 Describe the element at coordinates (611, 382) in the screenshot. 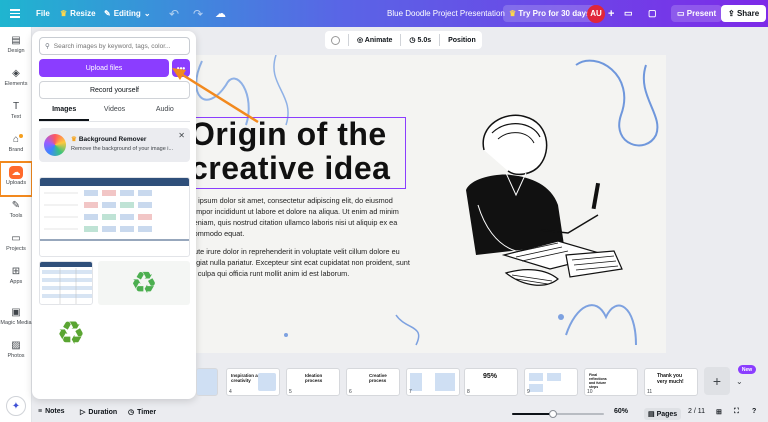

I see `page-thumb: Final reflections and future steps 10` at that location.